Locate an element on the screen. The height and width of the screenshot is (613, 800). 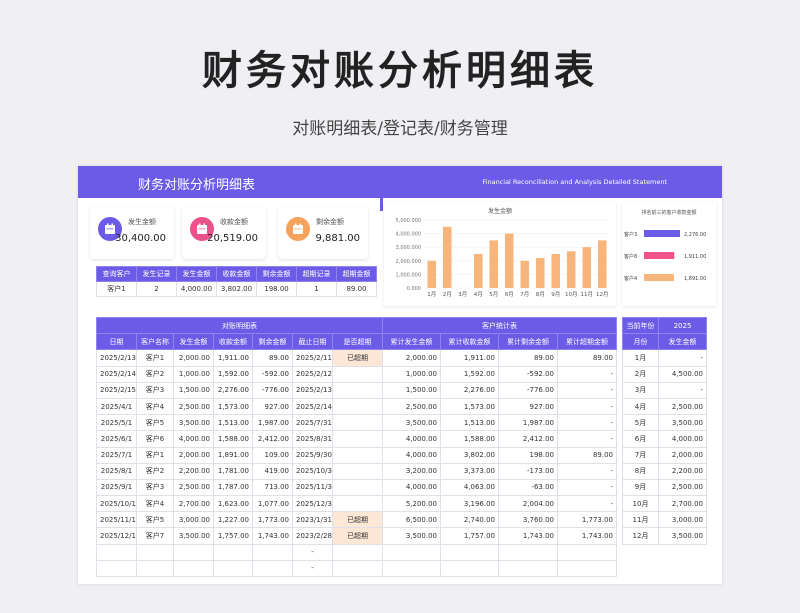
ledger-cell: 1,773.00 is located at coordinates (587, 520).